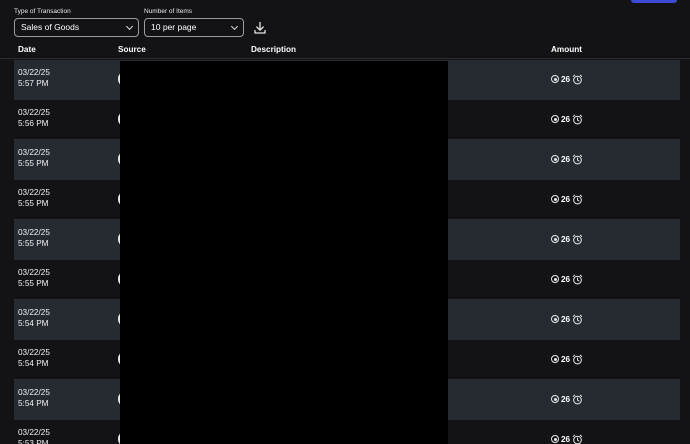  What do you see at coordinates (34, 83) in the screenshot?
I see `row-time: 5:57 PM` at bounding box center [34, 83].